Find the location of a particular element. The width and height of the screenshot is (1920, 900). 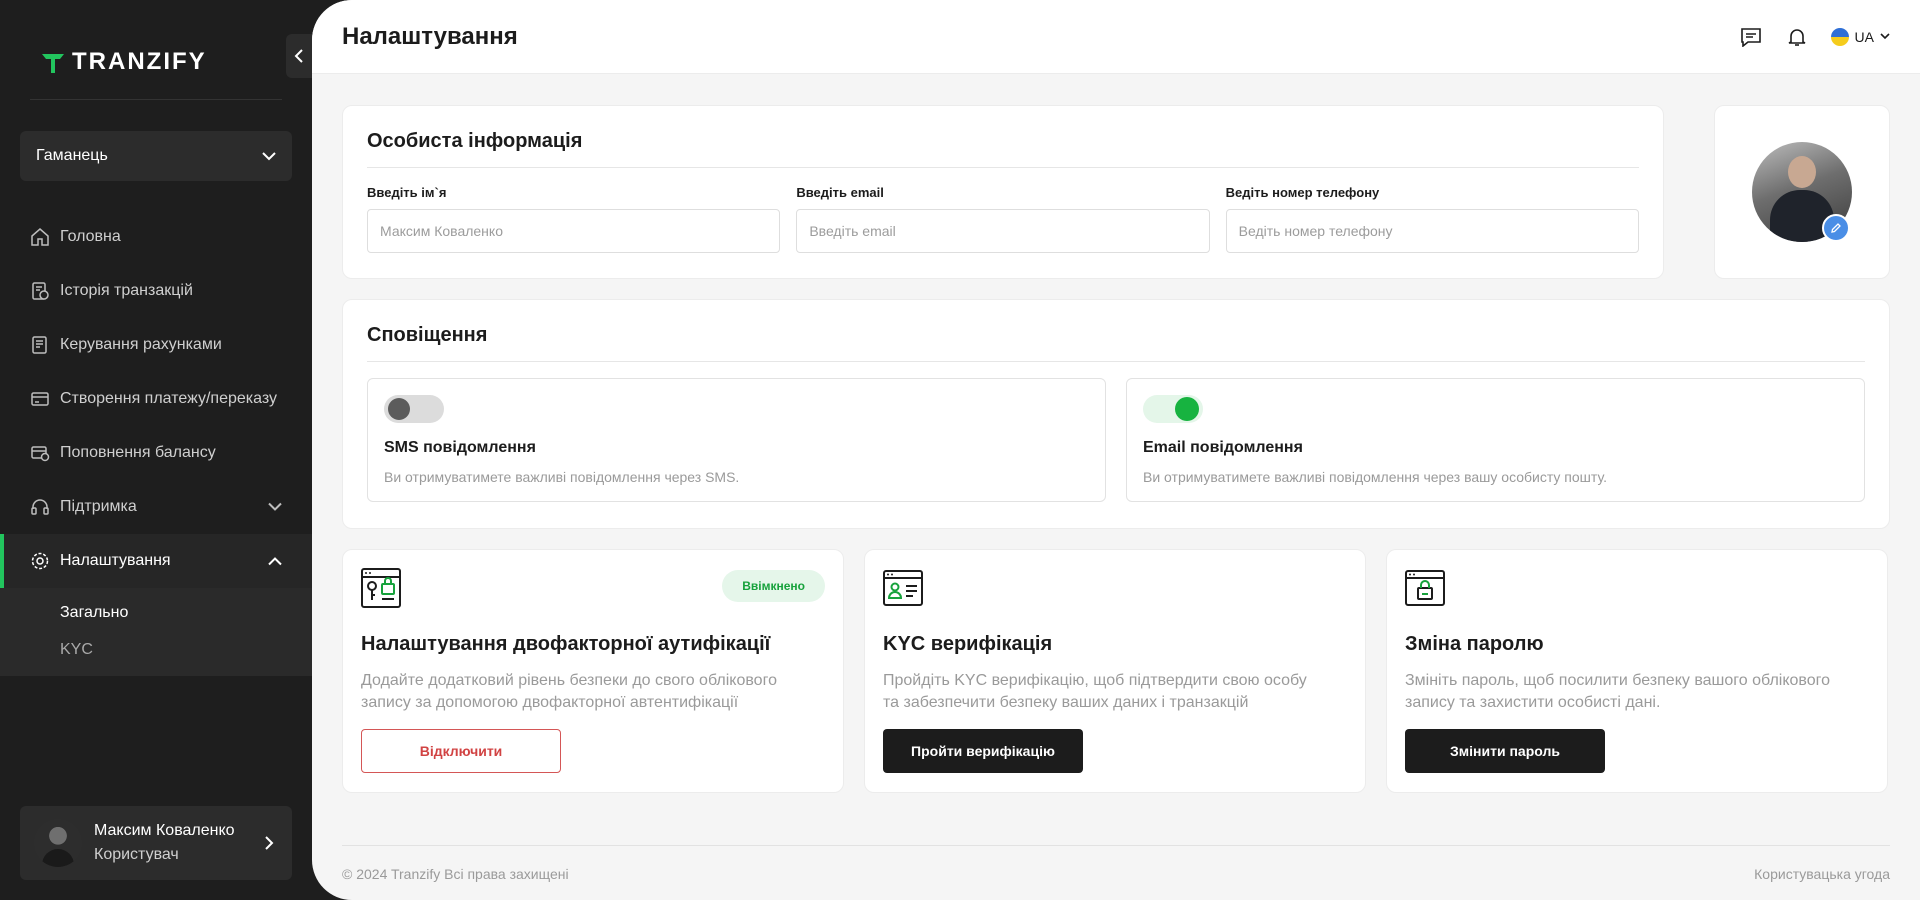

edit-avatar-button is located at coordinates (1836, 228).